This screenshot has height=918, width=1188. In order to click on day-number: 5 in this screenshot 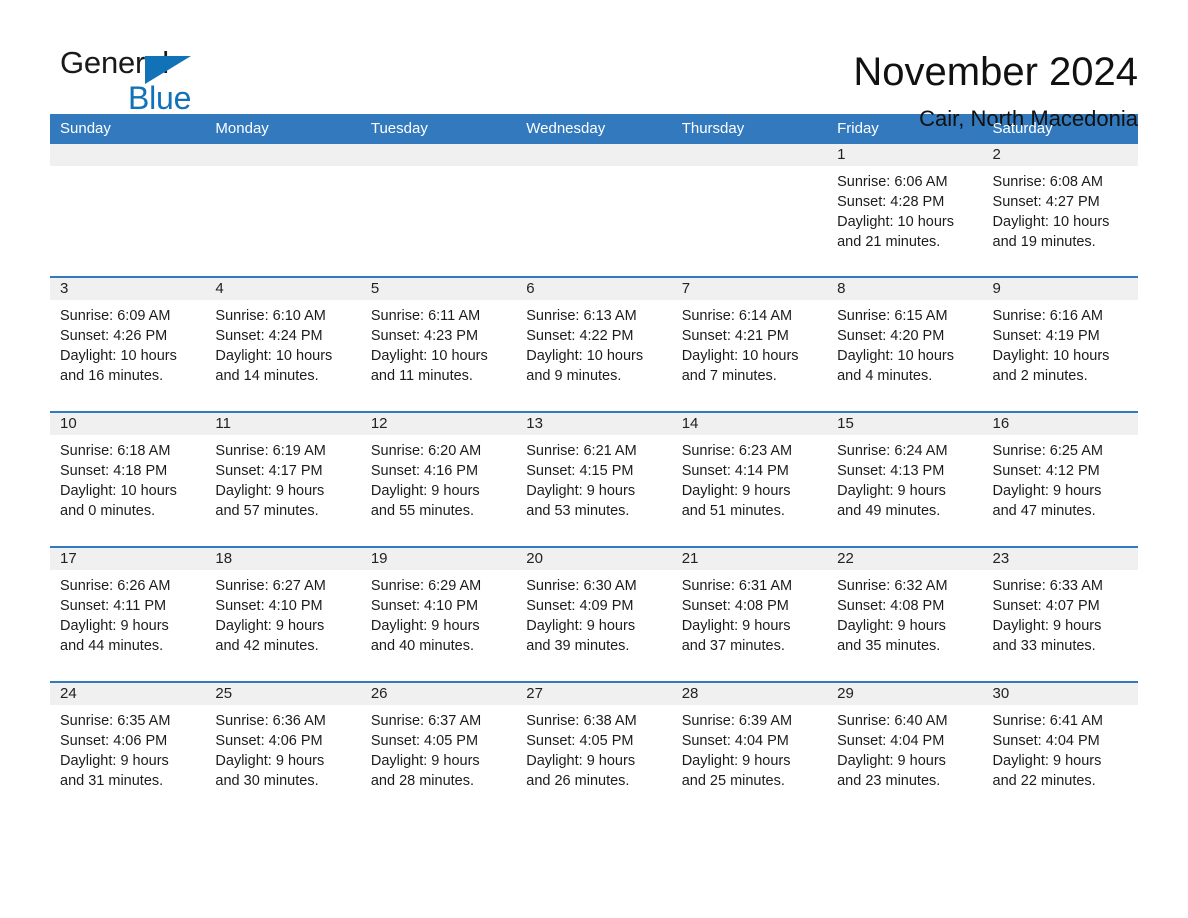, I will do `click(438, 289)`.